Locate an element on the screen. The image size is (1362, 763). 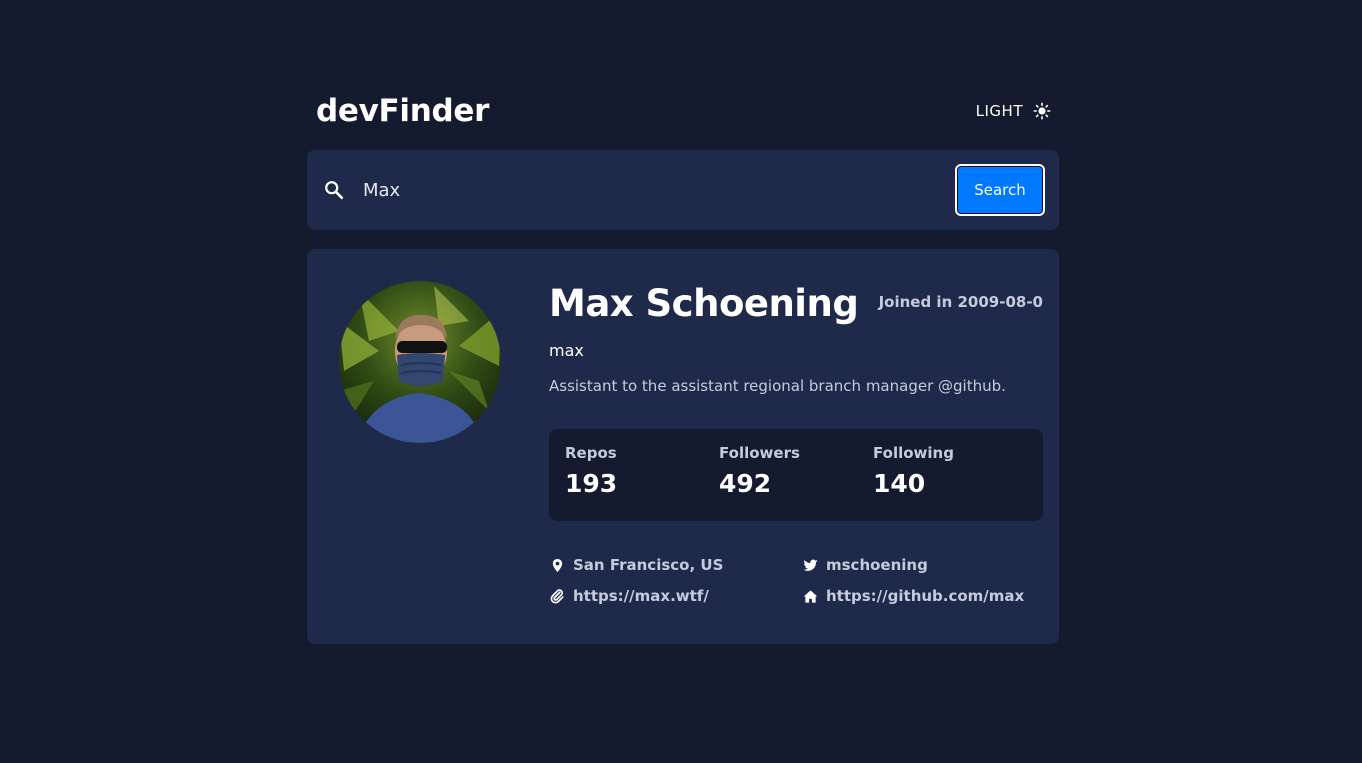
twitter-icon is located at coordinates (810, 565).